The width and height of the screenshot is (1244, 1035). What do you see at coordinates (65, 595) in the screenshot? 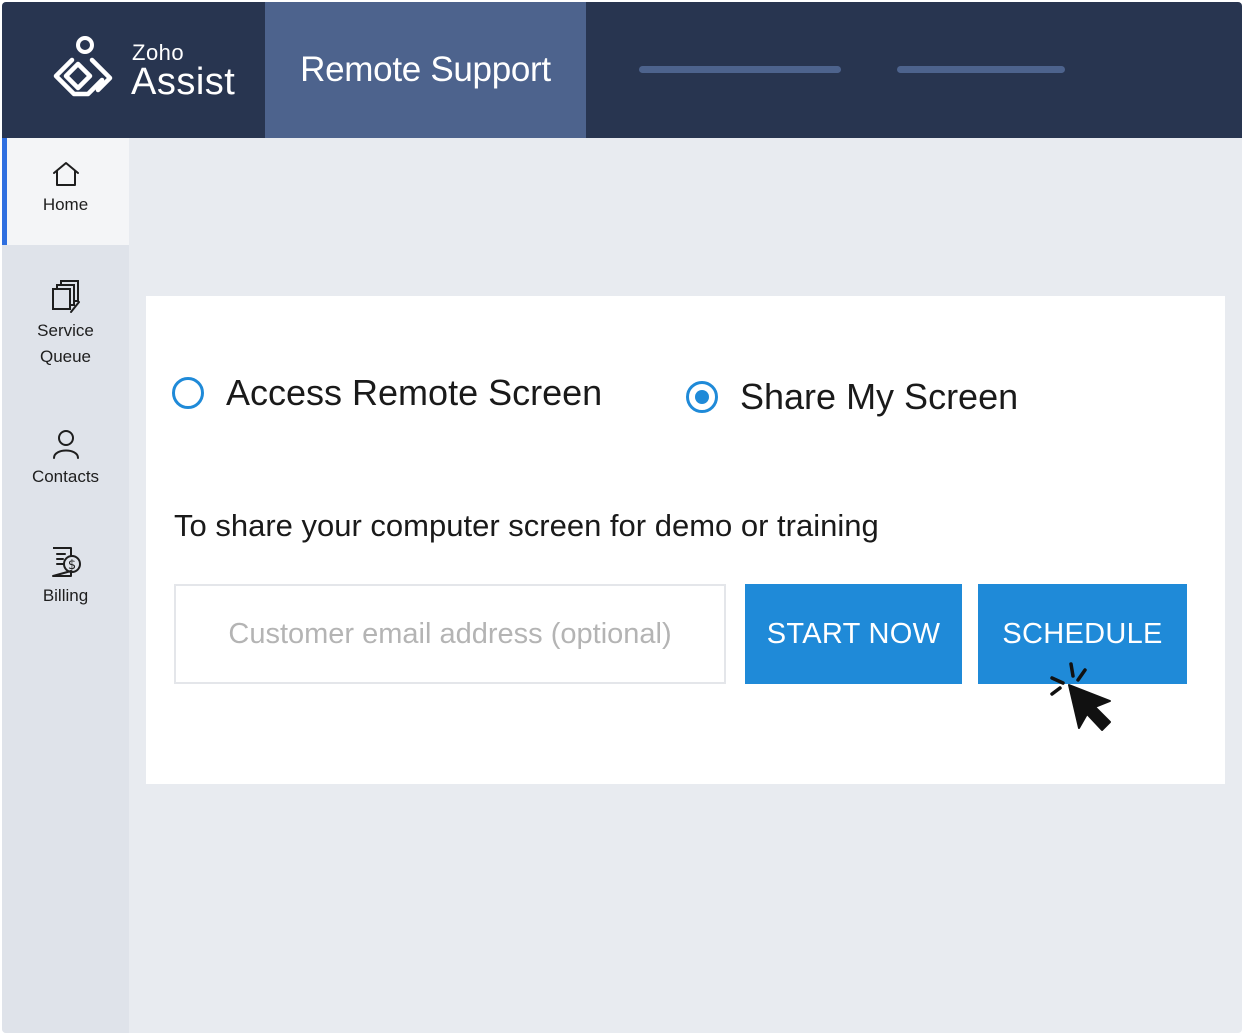
I see `sidebar-item-label: Billing` at bounding box center [65, 595].